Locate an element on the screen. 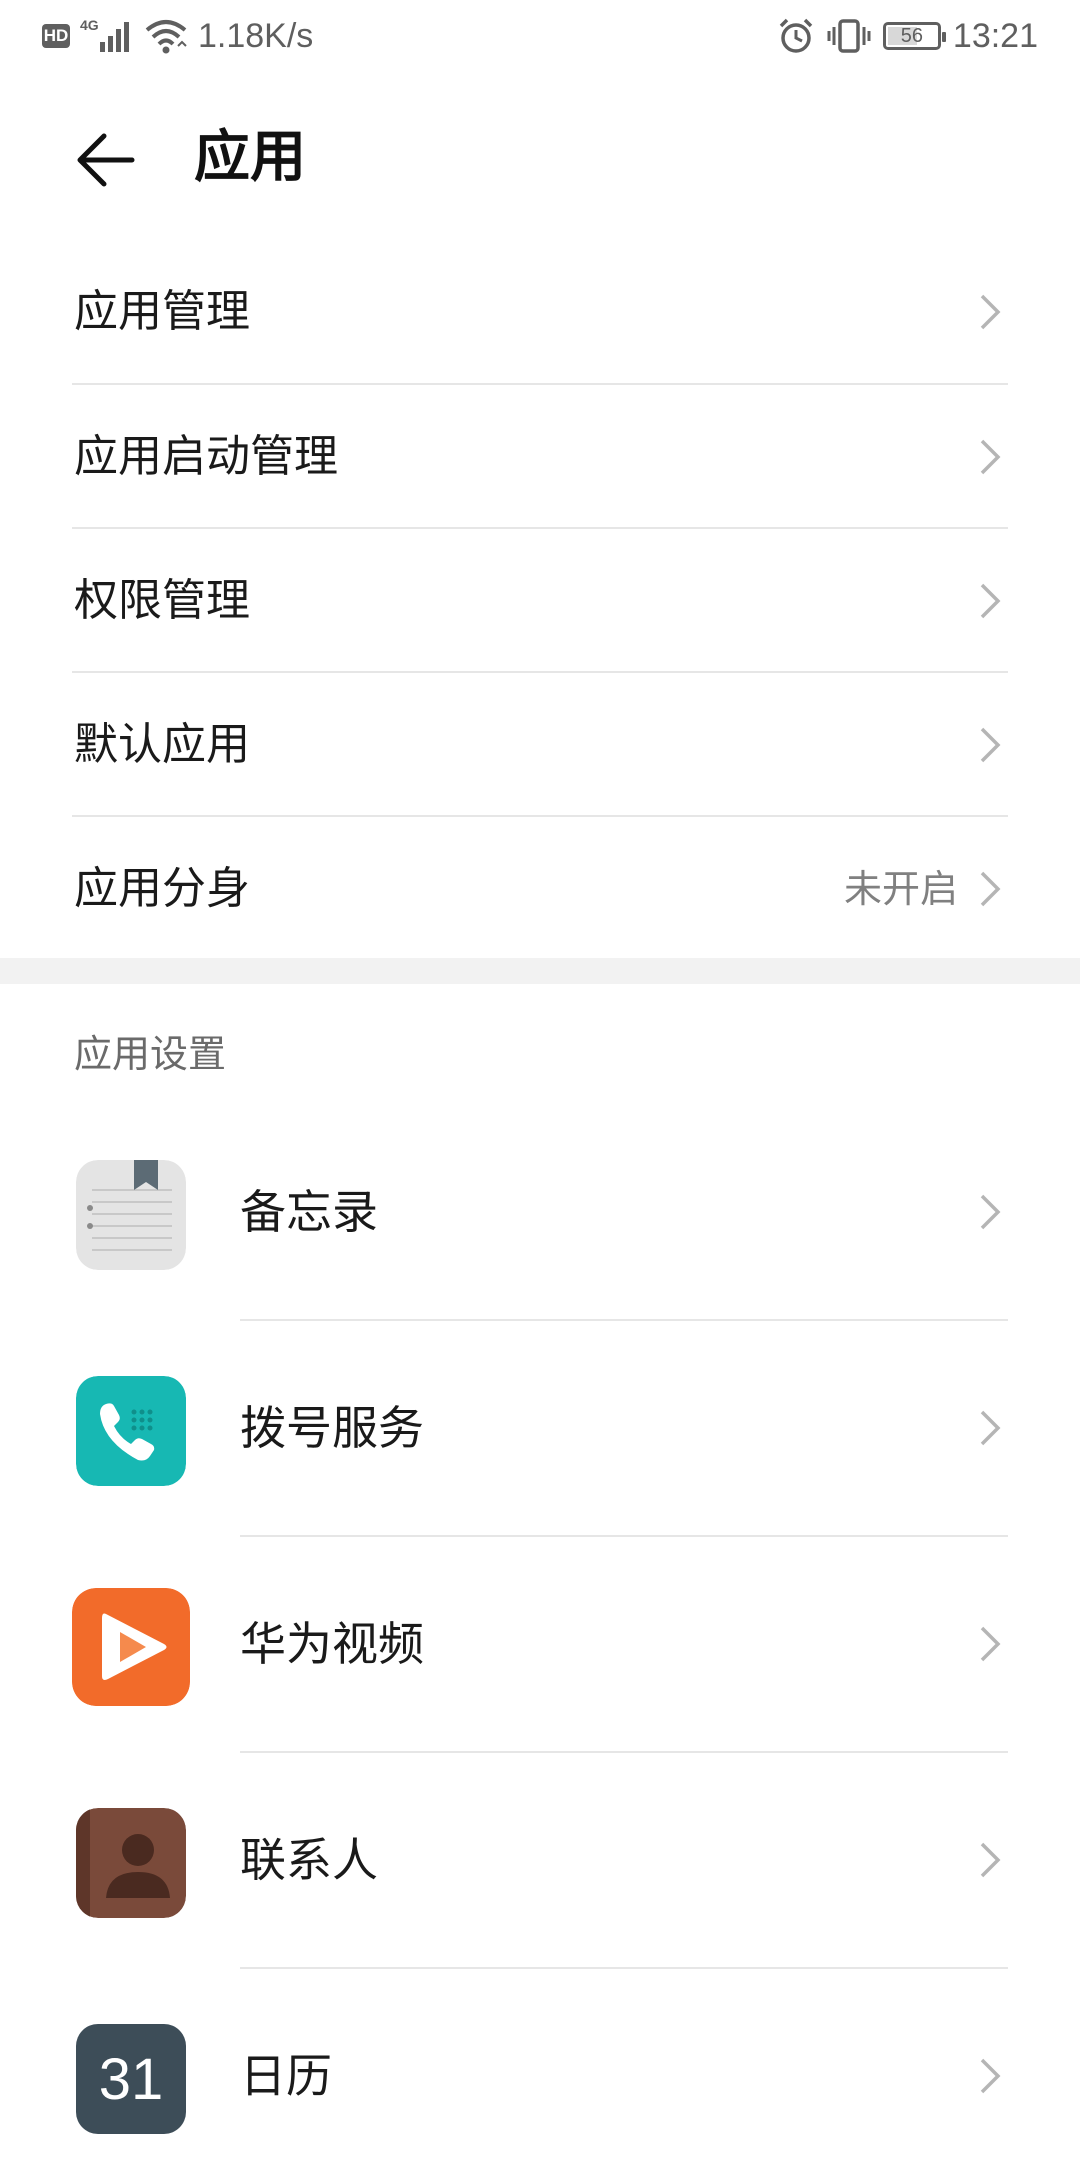 The image size is (1080, 2184). calendar-icon: 31 is located at coordinates (131, 2079).